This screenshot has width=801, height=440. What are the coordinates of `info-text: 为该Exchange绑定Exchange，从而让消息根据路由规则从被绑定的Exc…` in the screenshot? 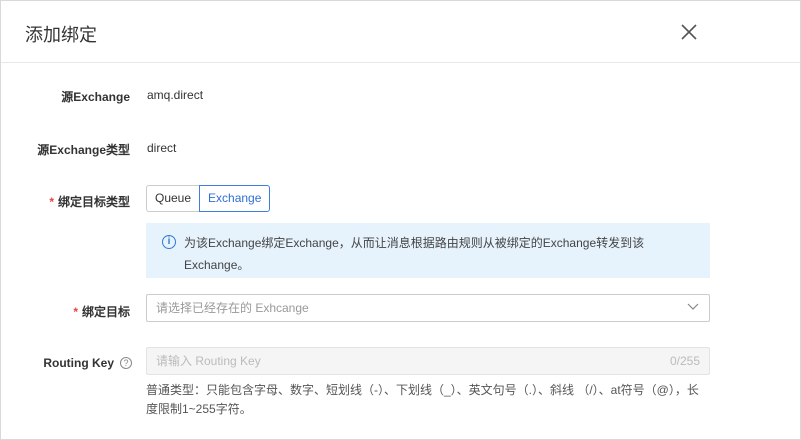 It's located at (414, 254).